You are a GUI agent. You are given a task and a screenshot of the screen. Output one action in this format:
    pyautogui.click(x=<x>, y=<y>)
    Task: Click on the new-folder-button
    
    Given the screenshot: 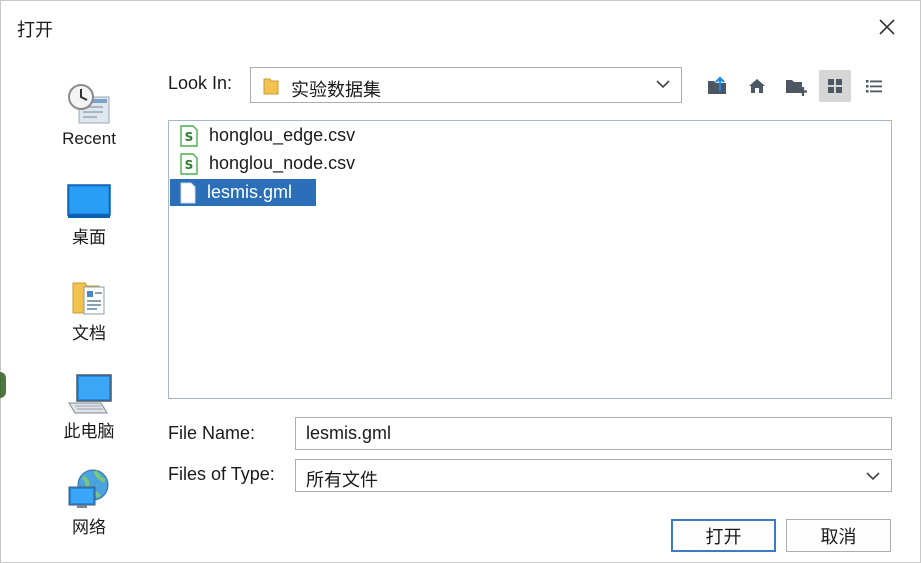 What is the action you would take?
    pyautogui.click(x=796, y=86)
    